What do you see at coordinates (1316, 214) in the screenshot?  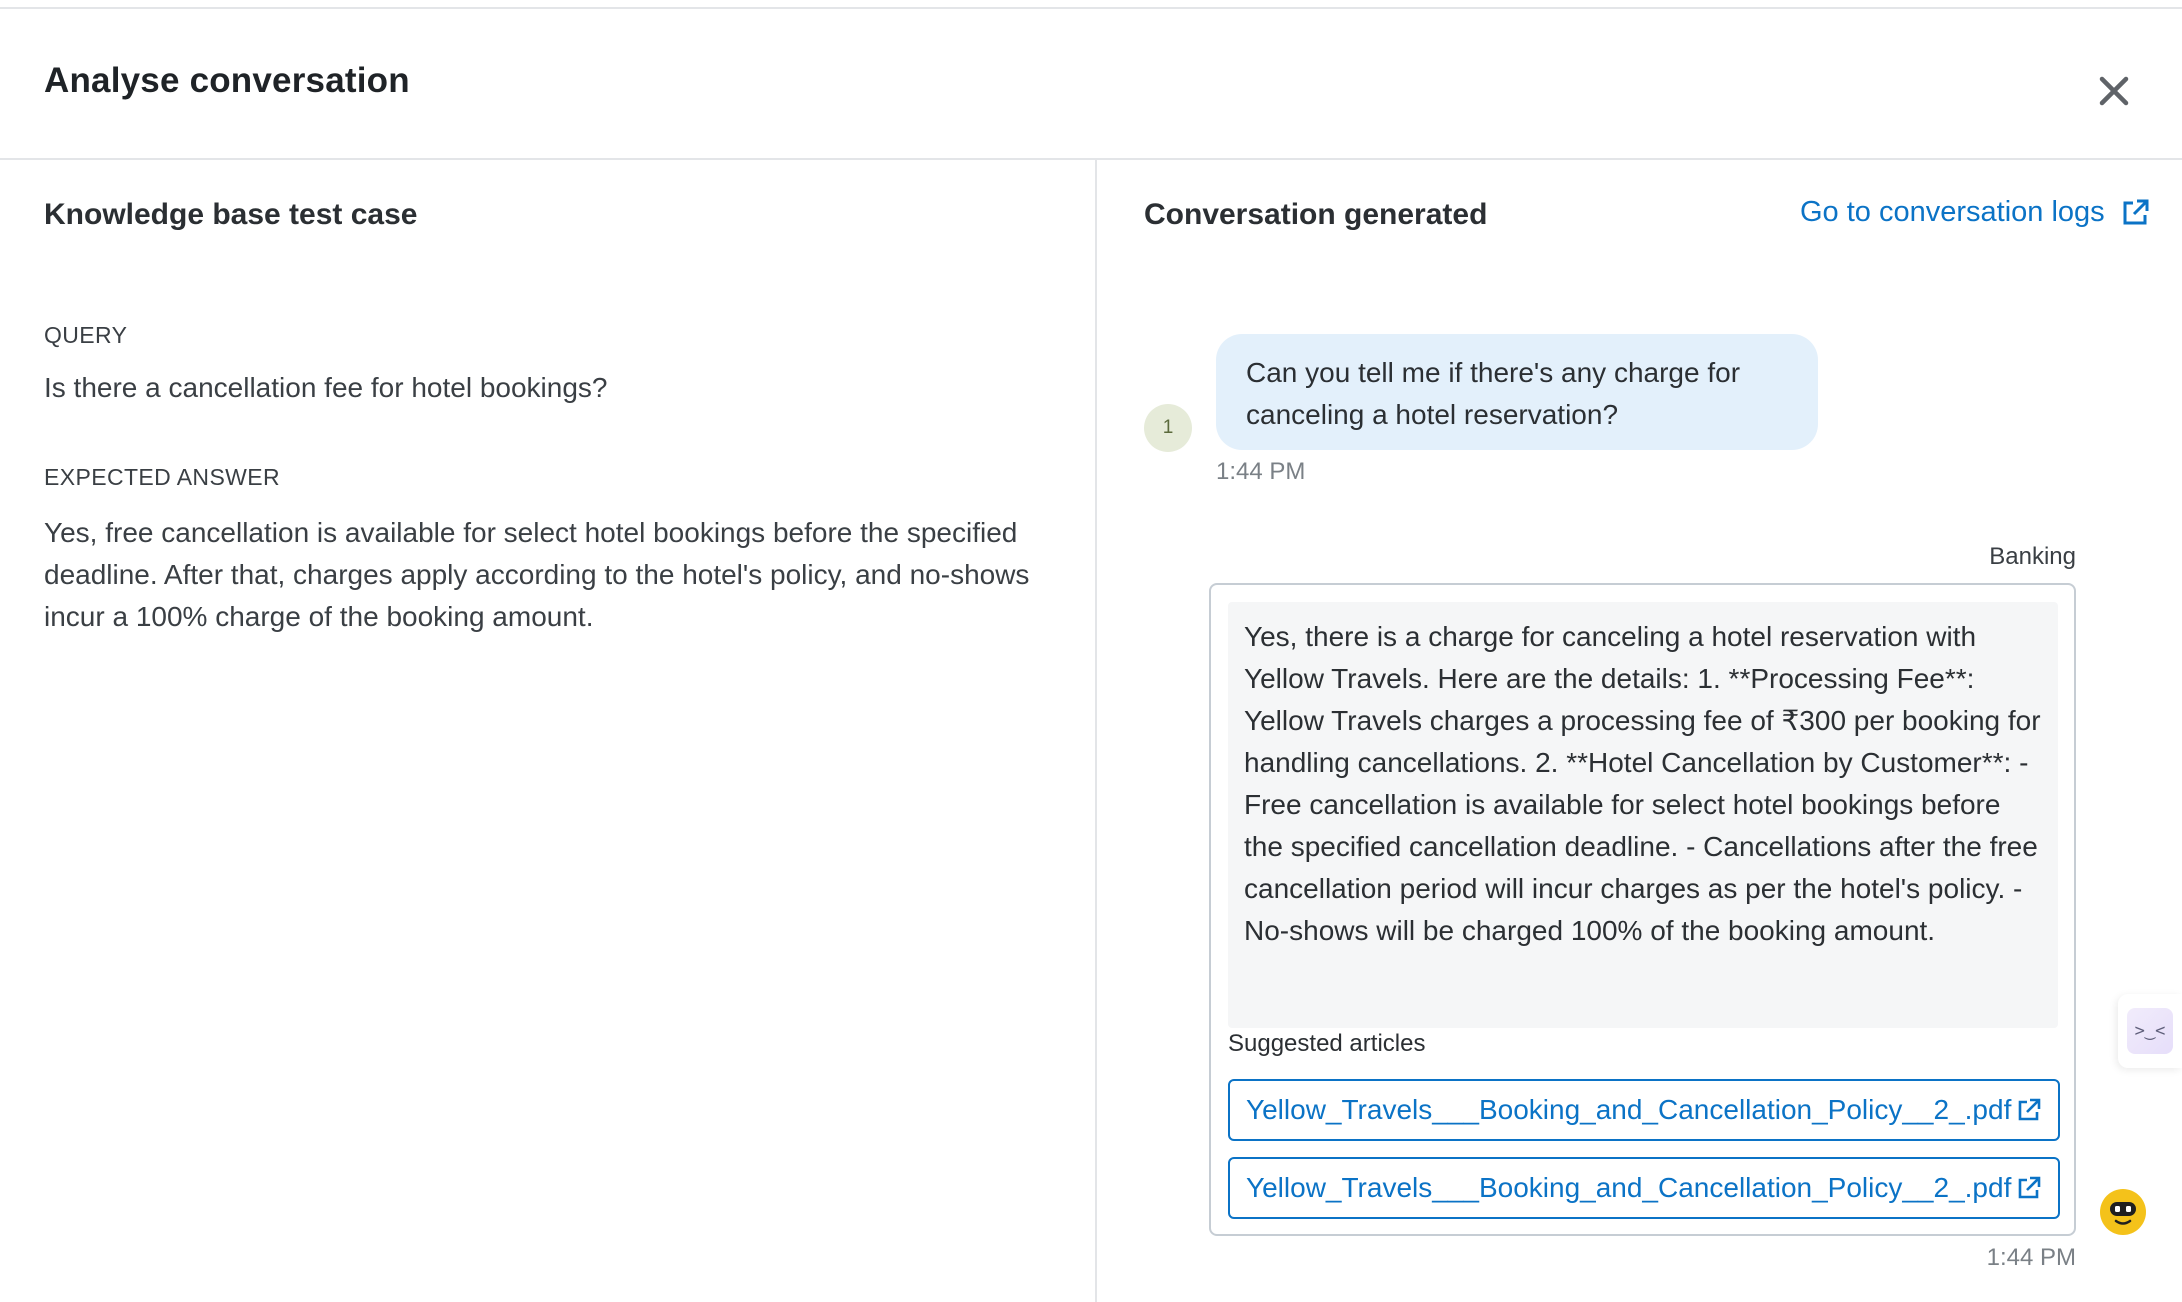 I see `conversation-title: Conversation generated` at bounding box center [1316, 214].